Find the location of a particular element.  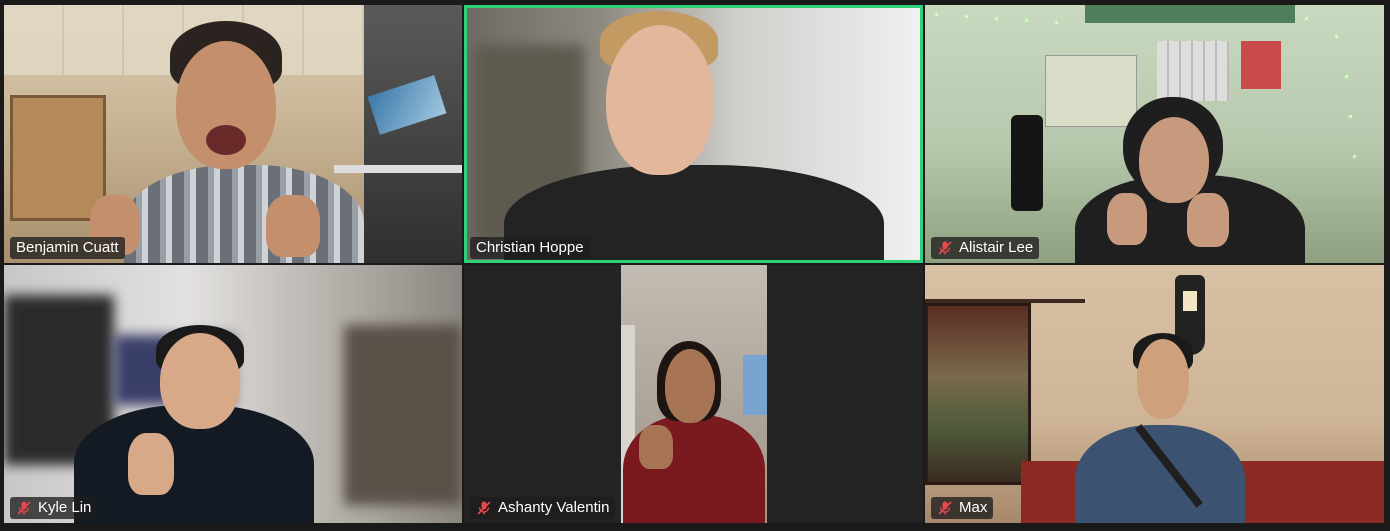

participant-name: Alistair Lee is located at coordinates (996, 247).